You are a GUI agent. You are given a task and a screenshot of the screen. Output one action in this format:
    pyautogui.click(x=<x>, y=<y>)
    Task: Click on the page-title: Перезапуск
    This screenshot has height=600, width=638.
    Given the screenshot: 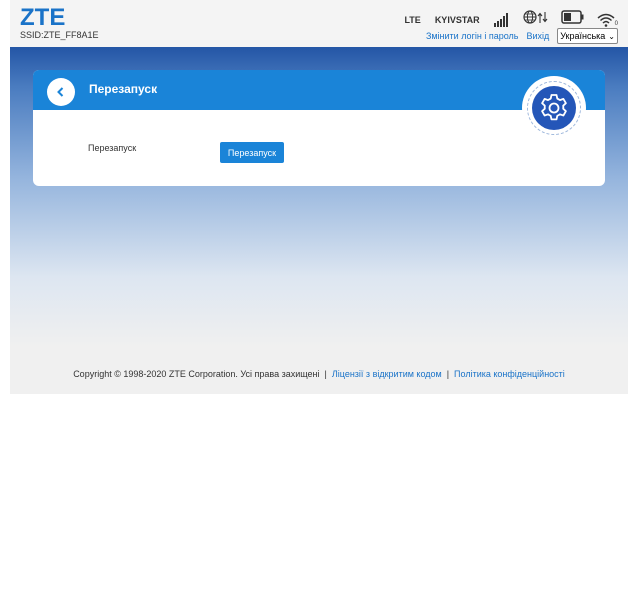 What is the action you would take?
    pyautogui.click(x=123, y=89)
    